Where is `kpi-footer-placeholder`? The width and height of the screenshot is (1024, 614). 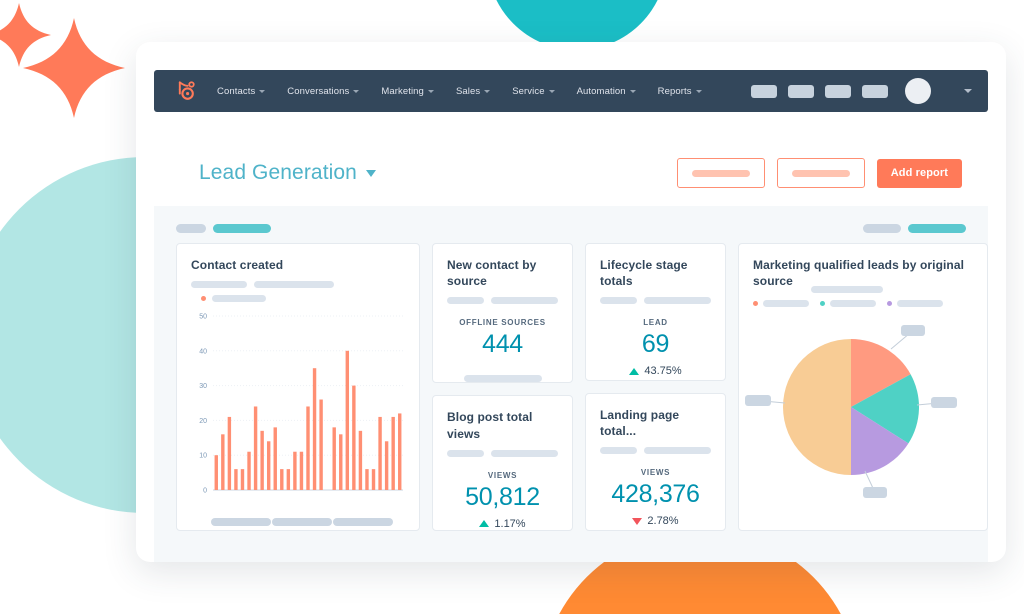
kpi-footer-placeholder is located at coordinates (502, 379).